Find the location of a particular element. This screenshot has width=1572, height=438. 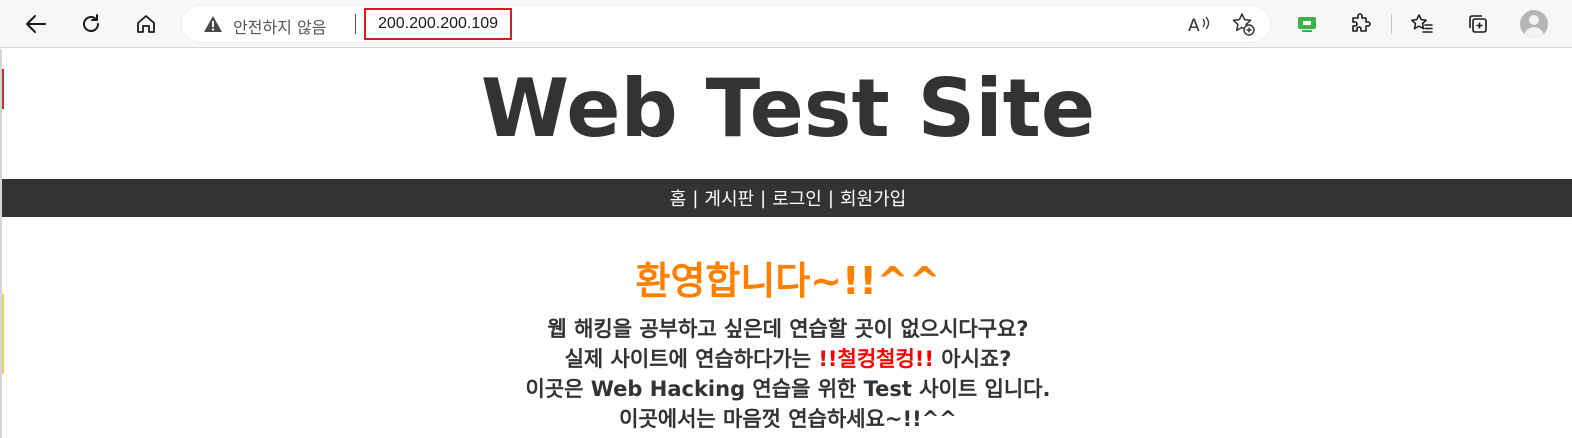

favorites-icon is located at coordinates (1422, 24).